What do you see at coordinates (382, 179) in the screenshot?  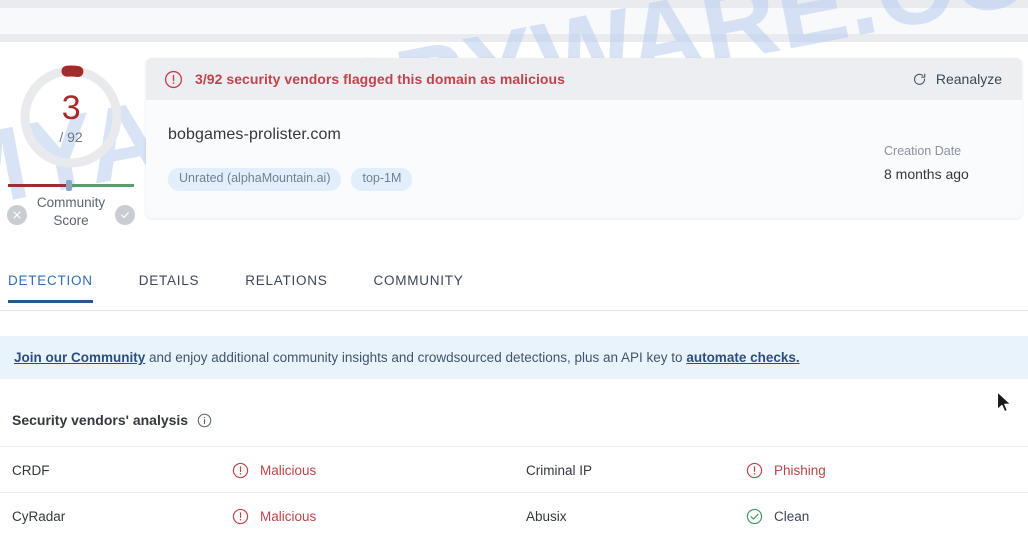 I see `domain-tag: top-1M` at bounding box center [382, 179].